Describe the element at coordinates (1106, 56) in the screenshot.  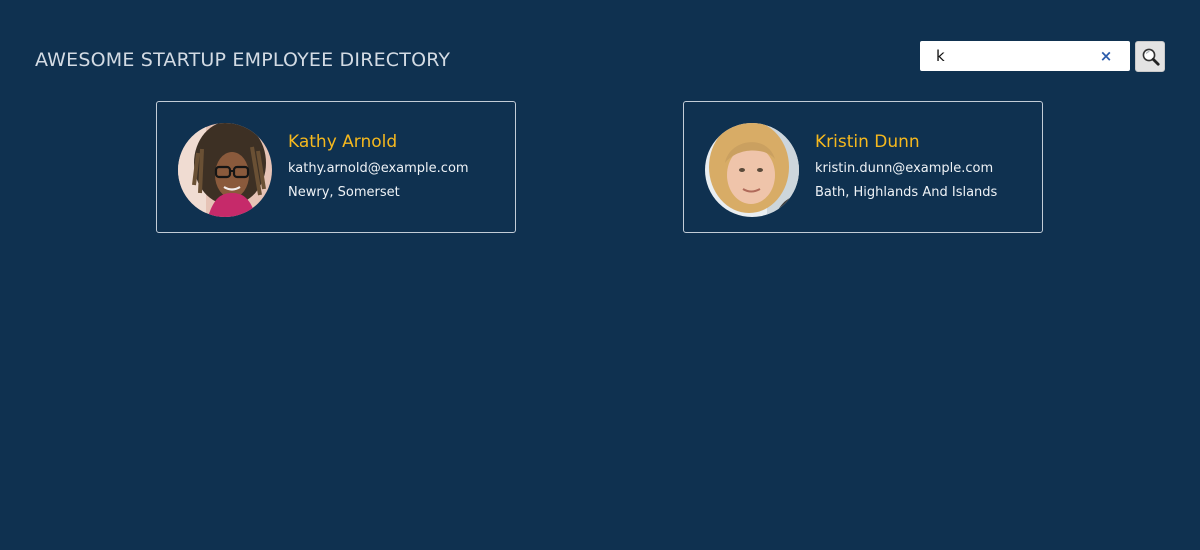
I see `clear-icon: ×` at that location.